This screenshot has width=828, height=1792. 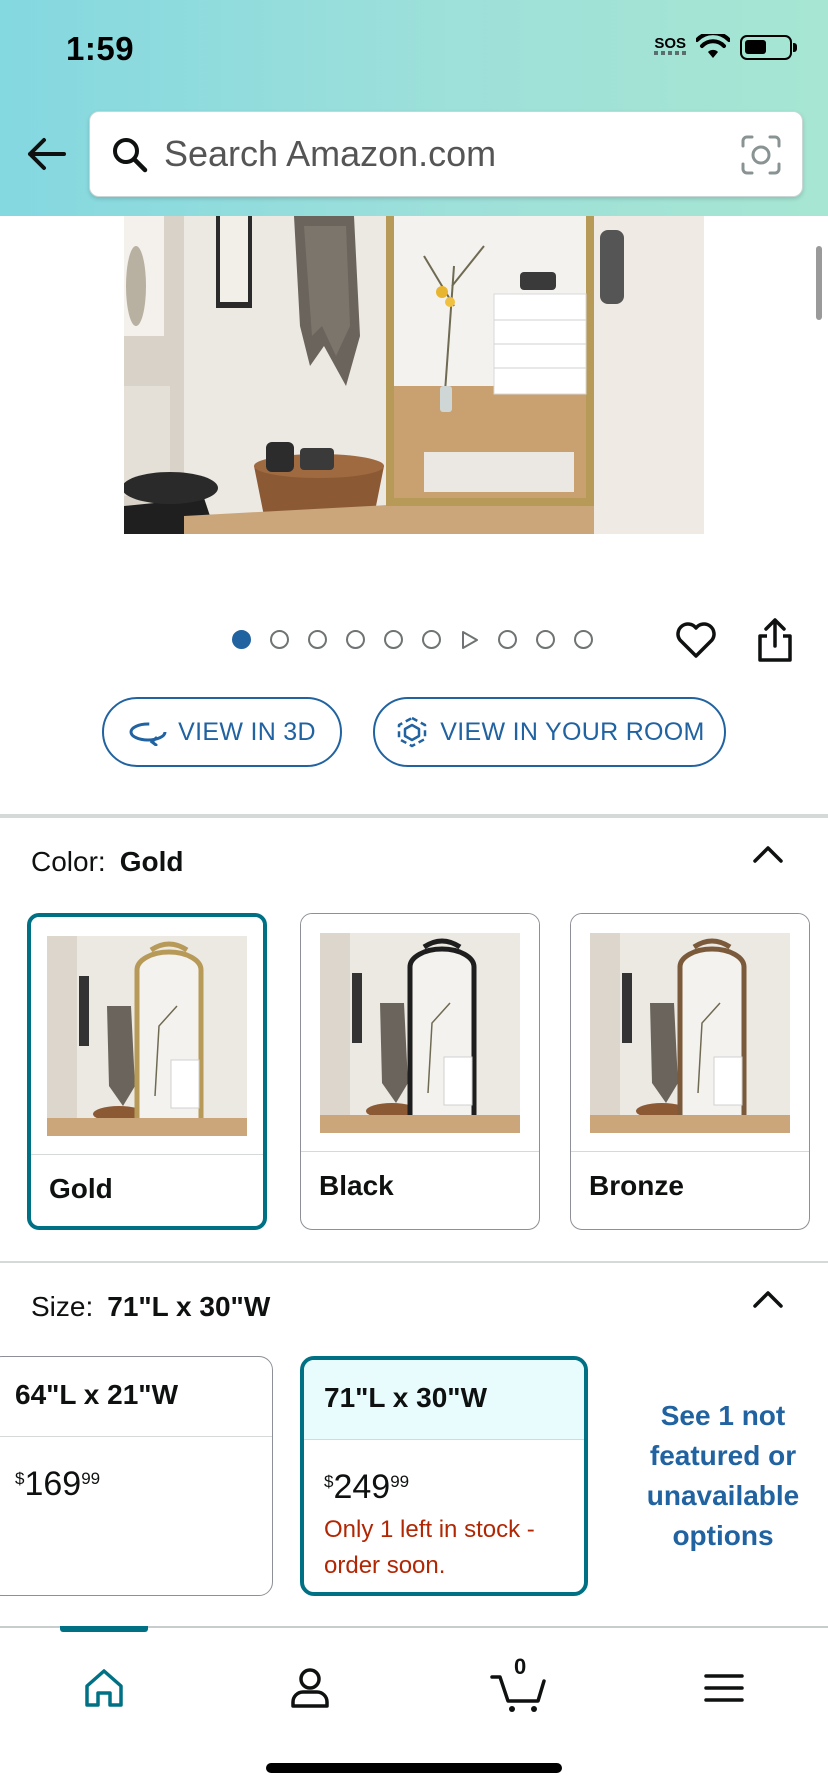 What do you see at coordinates (414, 1768) in the screenshot?
I see `home-indicator-bar` at bounding box center [414, 1768].